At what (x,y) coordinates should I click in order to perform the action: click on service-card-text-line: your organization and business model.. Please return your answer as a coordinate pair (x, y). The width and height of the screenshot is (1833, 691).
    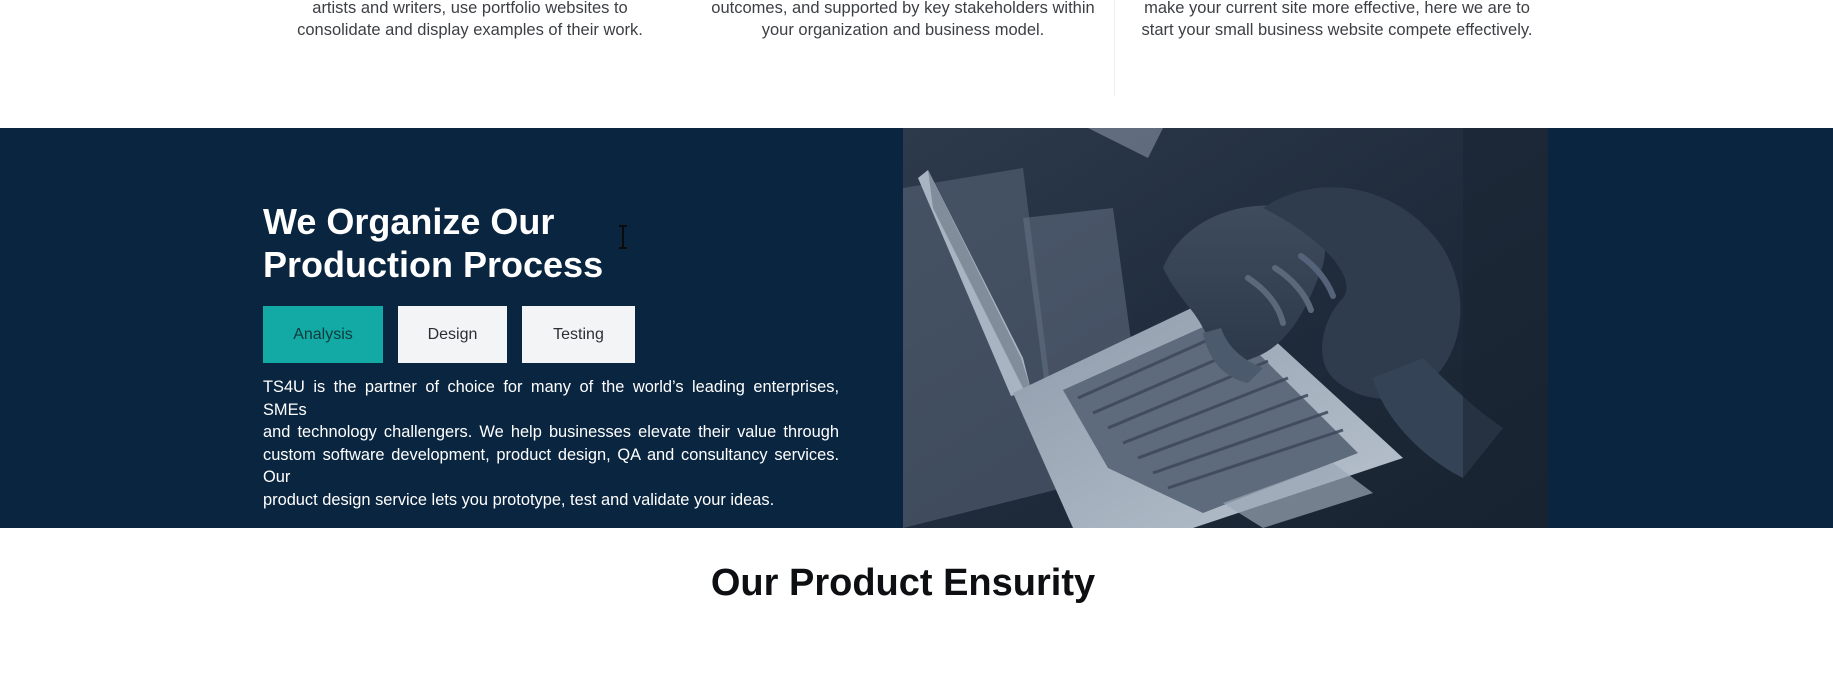
    Looking at the image, I should click on (903, 29).